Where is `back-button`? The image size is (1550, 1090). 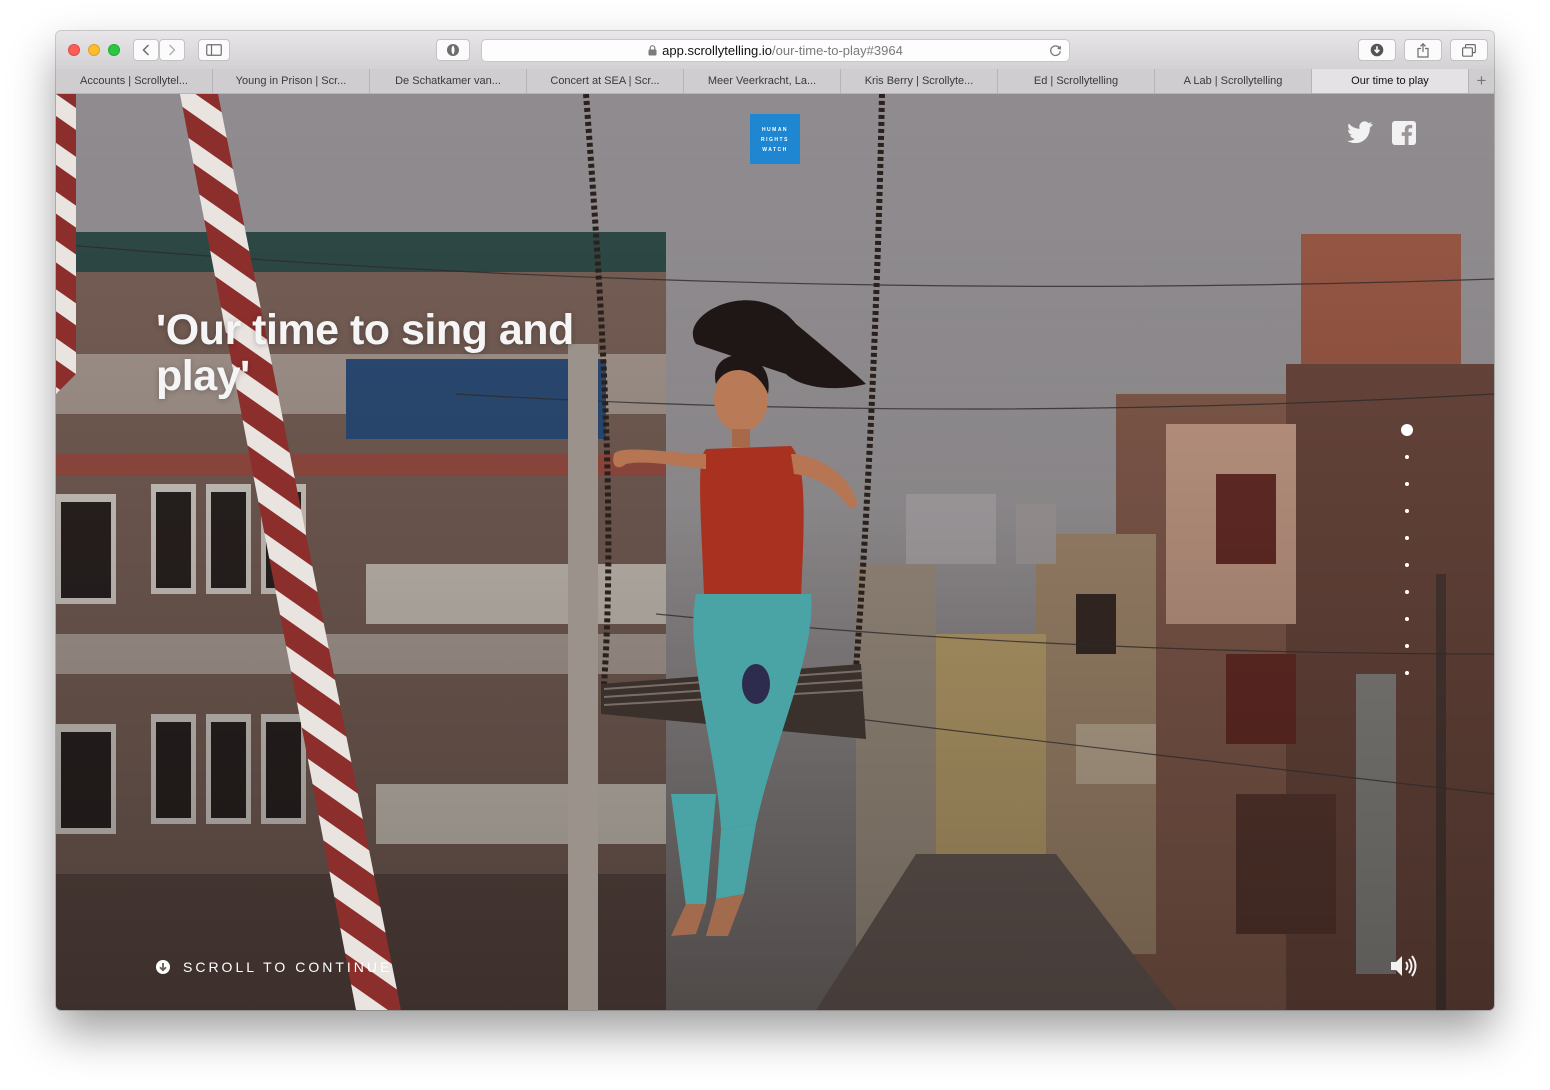 back-button is located at coordinates (146, 50).